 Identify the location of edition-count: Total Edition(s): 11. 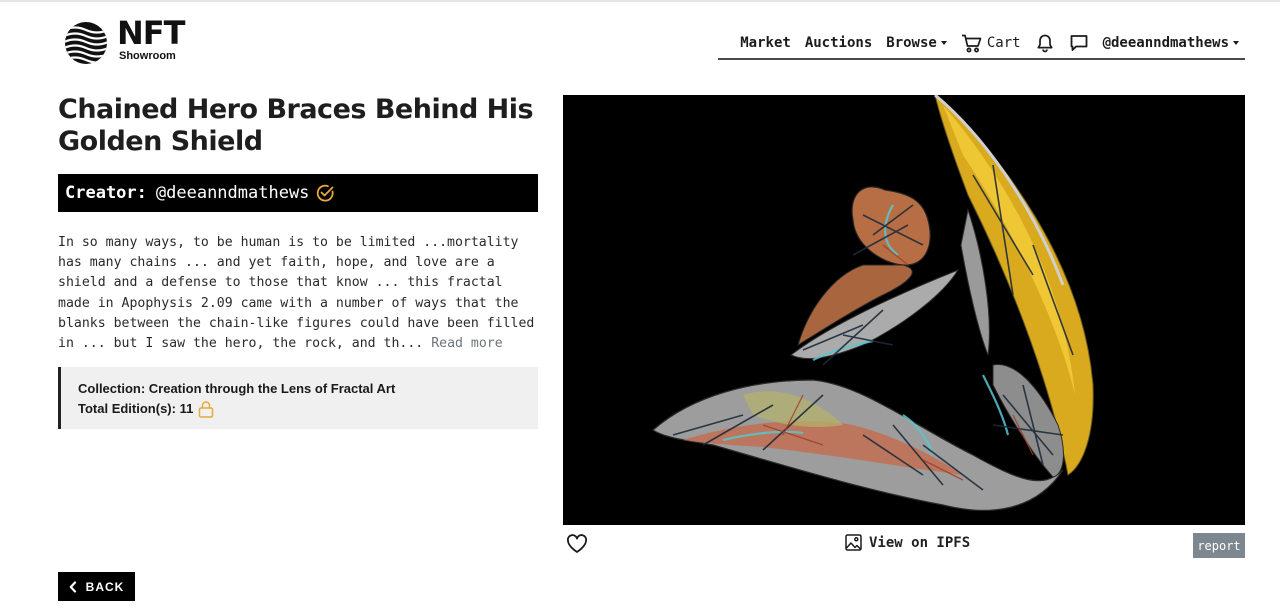
(308, 409).